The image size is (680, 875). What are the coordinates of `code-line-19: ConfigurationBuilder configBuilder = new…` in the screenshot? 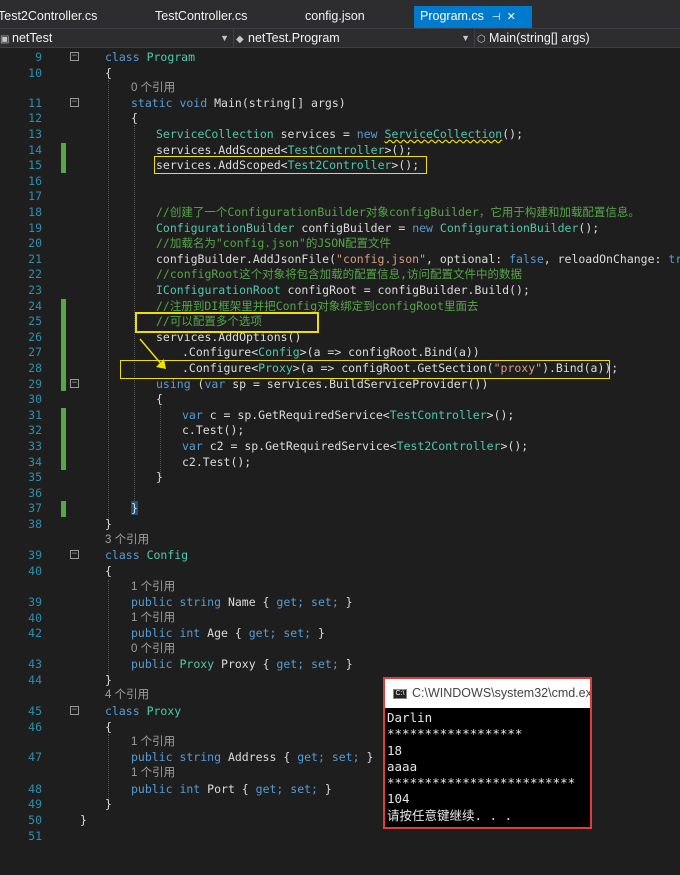 It's located at (378, 228).